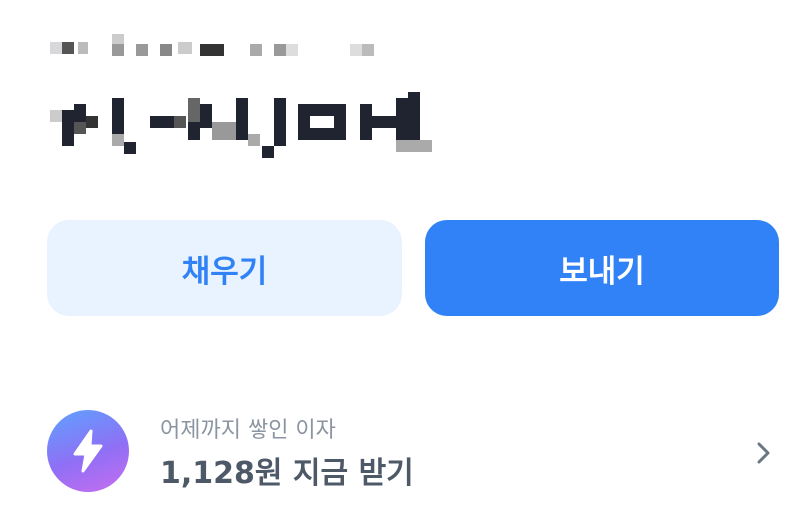 The width and height of the screenshot is (802, 520). Describe the element at coordinates (245, 125) in the screenshot. I see `redacted-balance` at that location.